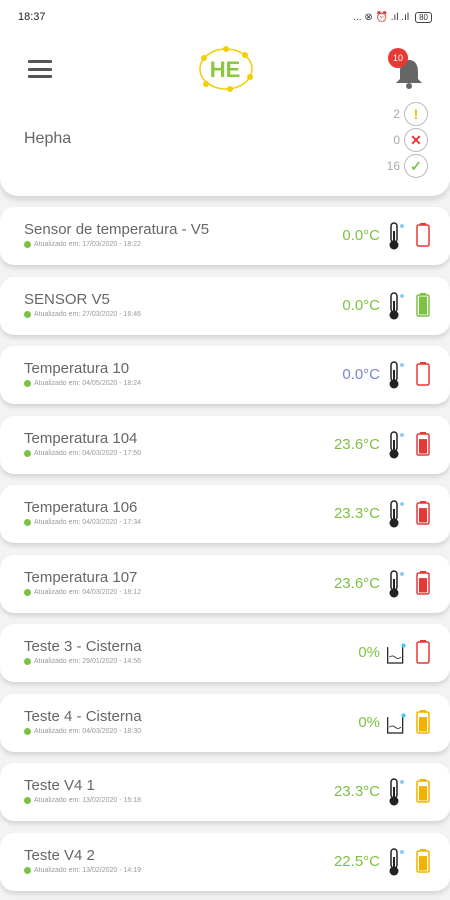  I want to click on device-name: Teste 3 - Cisterna, so click(83, 646).